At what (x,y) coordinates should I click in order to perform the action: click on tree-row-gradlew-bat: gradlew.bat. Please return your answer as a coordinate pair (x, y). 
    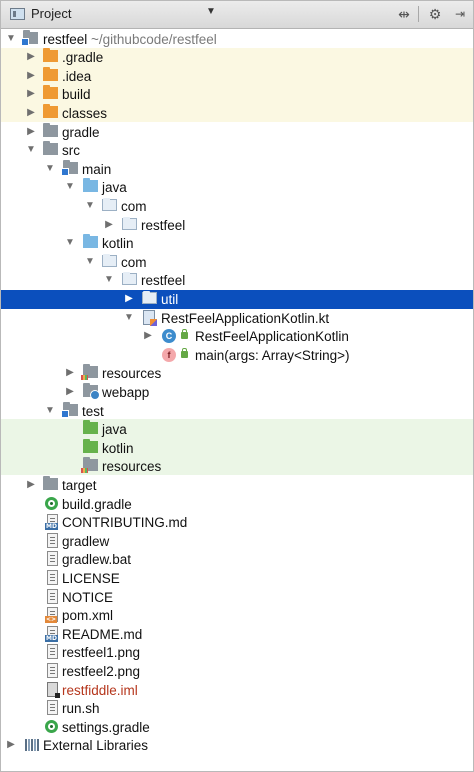
    Looking at the image, I should click on (237, 559).